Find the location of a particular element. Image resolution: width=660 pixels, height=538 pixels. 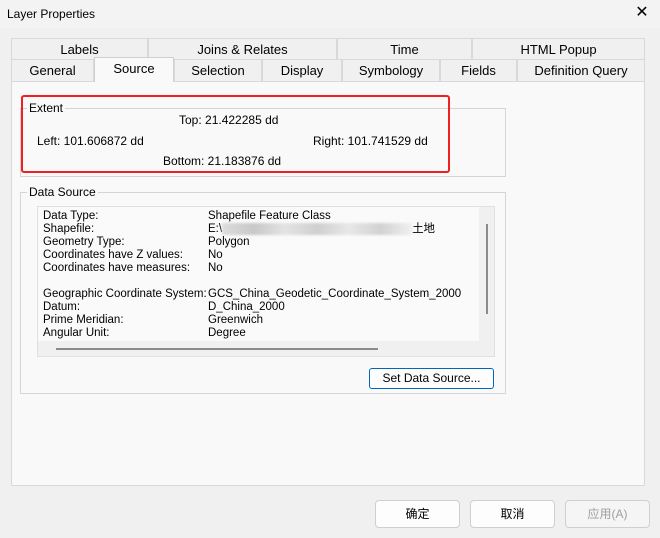

close-icon: ✕ is located at coordinates (642, 13).